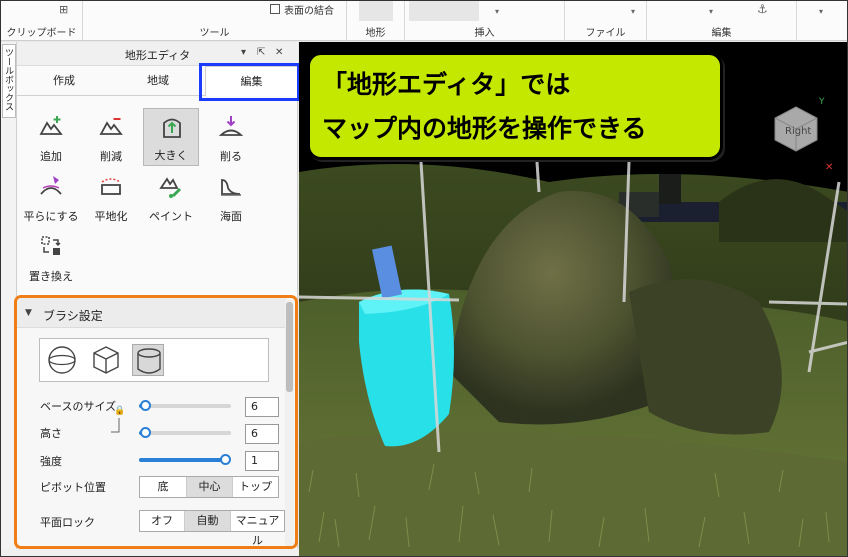  Describe the element at coordinates (279, 52) in the screenshot. I see `panel-close-icon: ✕` at that location.